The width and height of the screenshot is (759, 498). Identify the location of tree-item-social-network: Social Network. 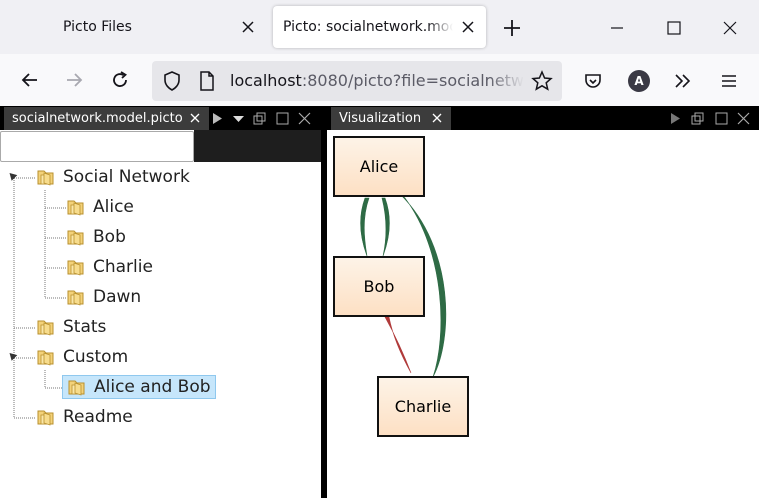
(113, 177).